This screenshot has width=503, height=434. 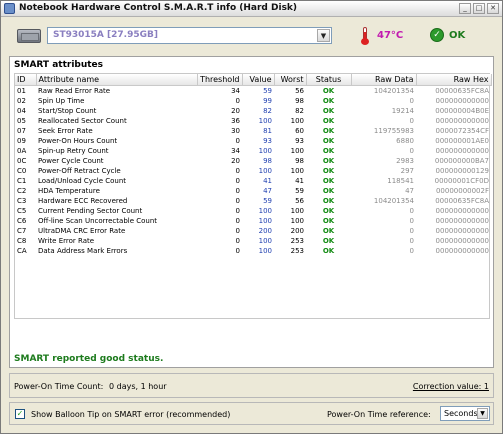 I want to click on cell-raw-hex: 00000000002F, so click(x=462, y=190).